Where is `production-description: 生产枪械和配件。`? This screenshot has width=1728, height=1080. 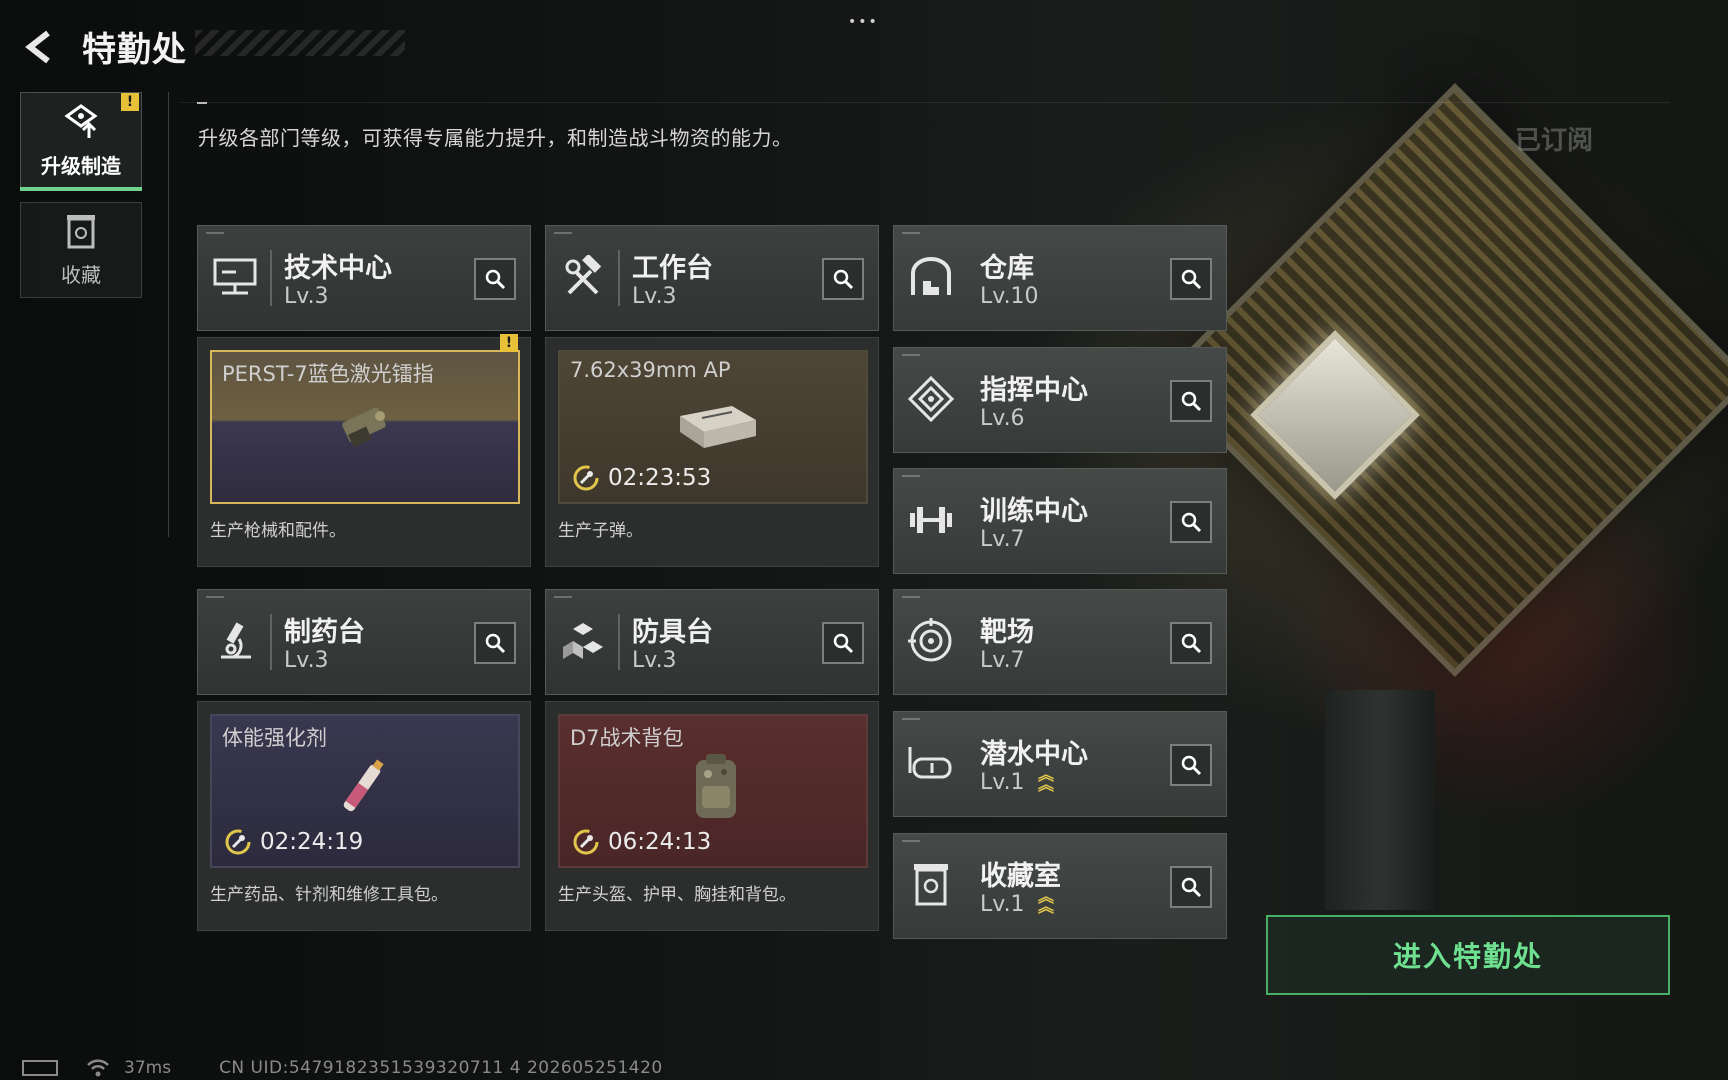
production-description: 生产枪械和配件。 is located at coordinates (278, 531).